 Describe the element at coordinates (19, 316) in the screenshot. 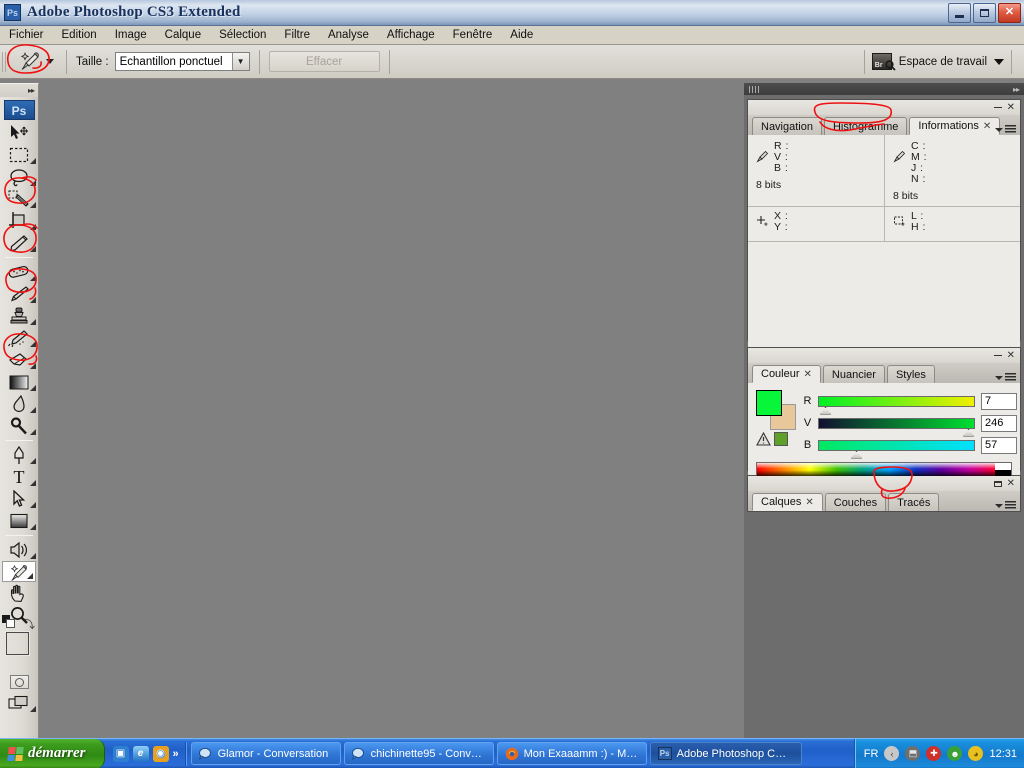

I see `clone-stamp-tool` at that location.